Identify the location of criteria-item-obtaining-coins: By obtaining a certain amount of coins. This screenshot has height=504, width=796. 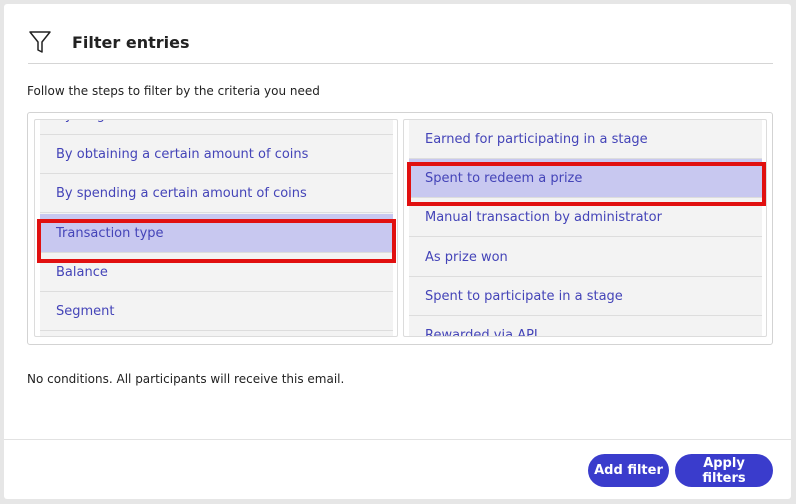
(216, 154).